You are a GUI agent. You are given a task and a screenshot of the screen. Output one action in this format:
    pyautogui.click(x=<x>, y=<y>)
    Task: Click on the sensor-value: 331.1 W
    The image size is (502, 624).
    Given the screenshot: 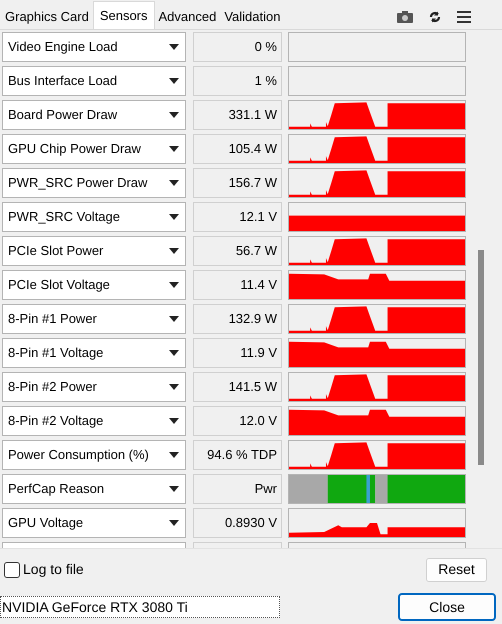 What is the action you would take?
    pyautogui.click(x=237, y=115)
    